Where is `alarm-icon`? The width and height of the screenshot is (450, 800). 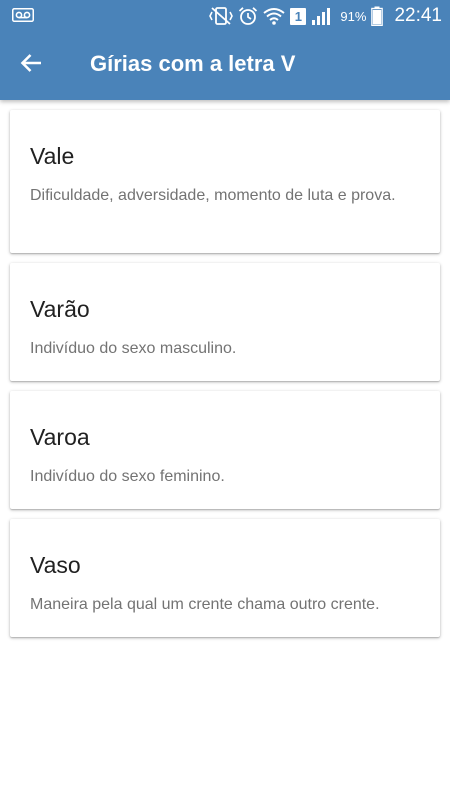 alarm-icon is located at coordinates (248, 16).